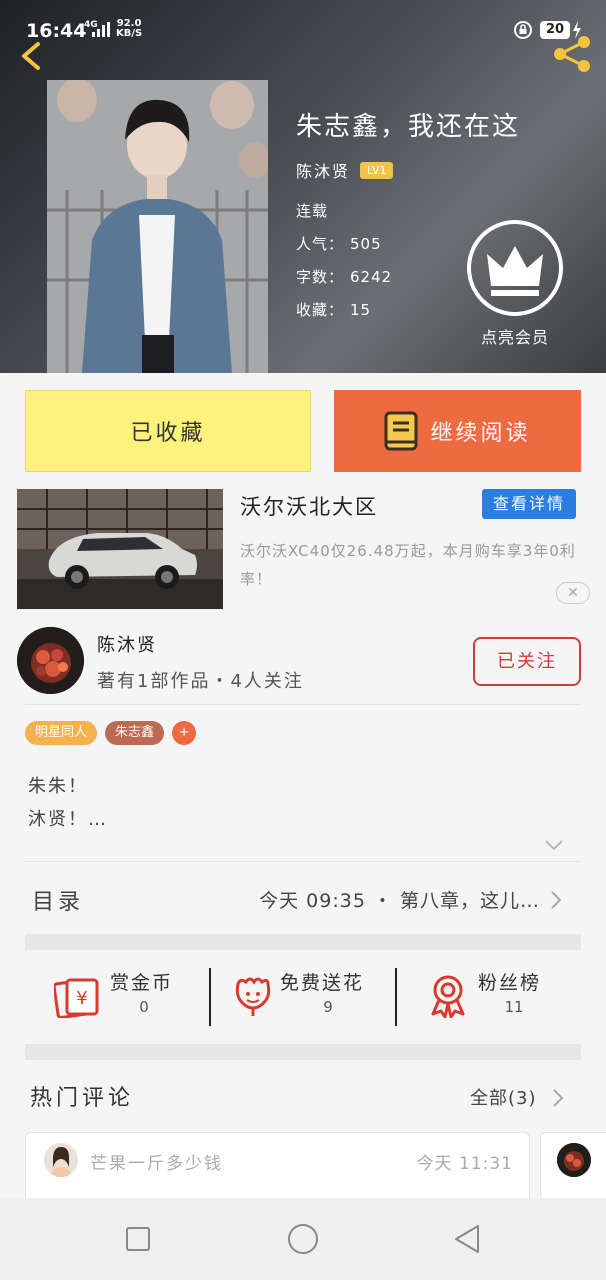  What do you see at coordinates (303, 659) in the screenshot?
I see `author-card: 陈沐贤 著有1部作品・4人关注 已关注` at bounding box center [303, 659].